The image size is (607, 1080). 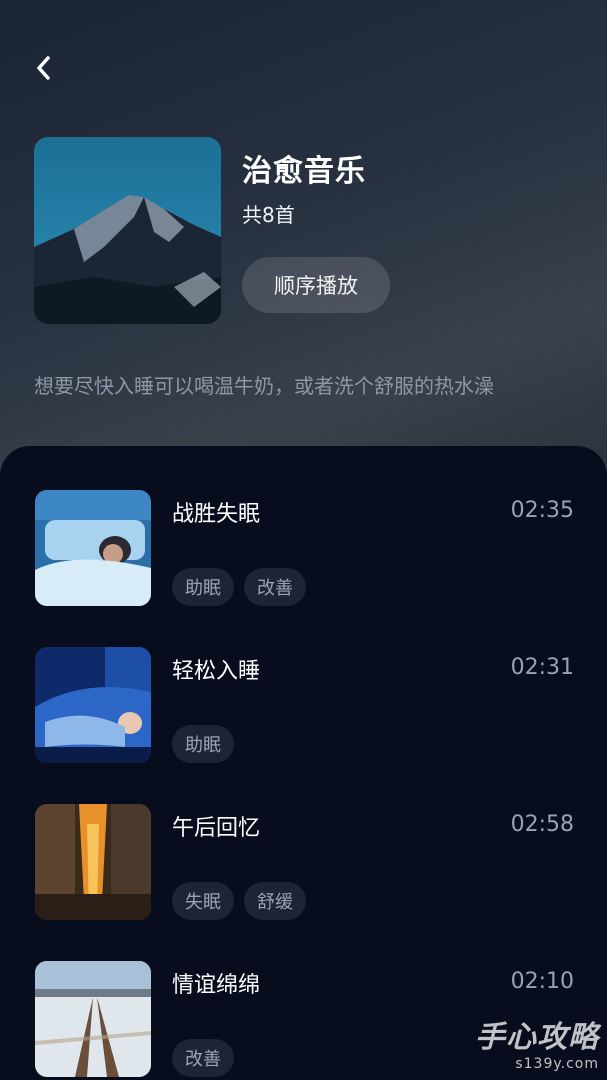 What do you see at coordinates (203, 901) in the screenshot?
I see `track-tag: 失眠` at bounding box center [203, 901].